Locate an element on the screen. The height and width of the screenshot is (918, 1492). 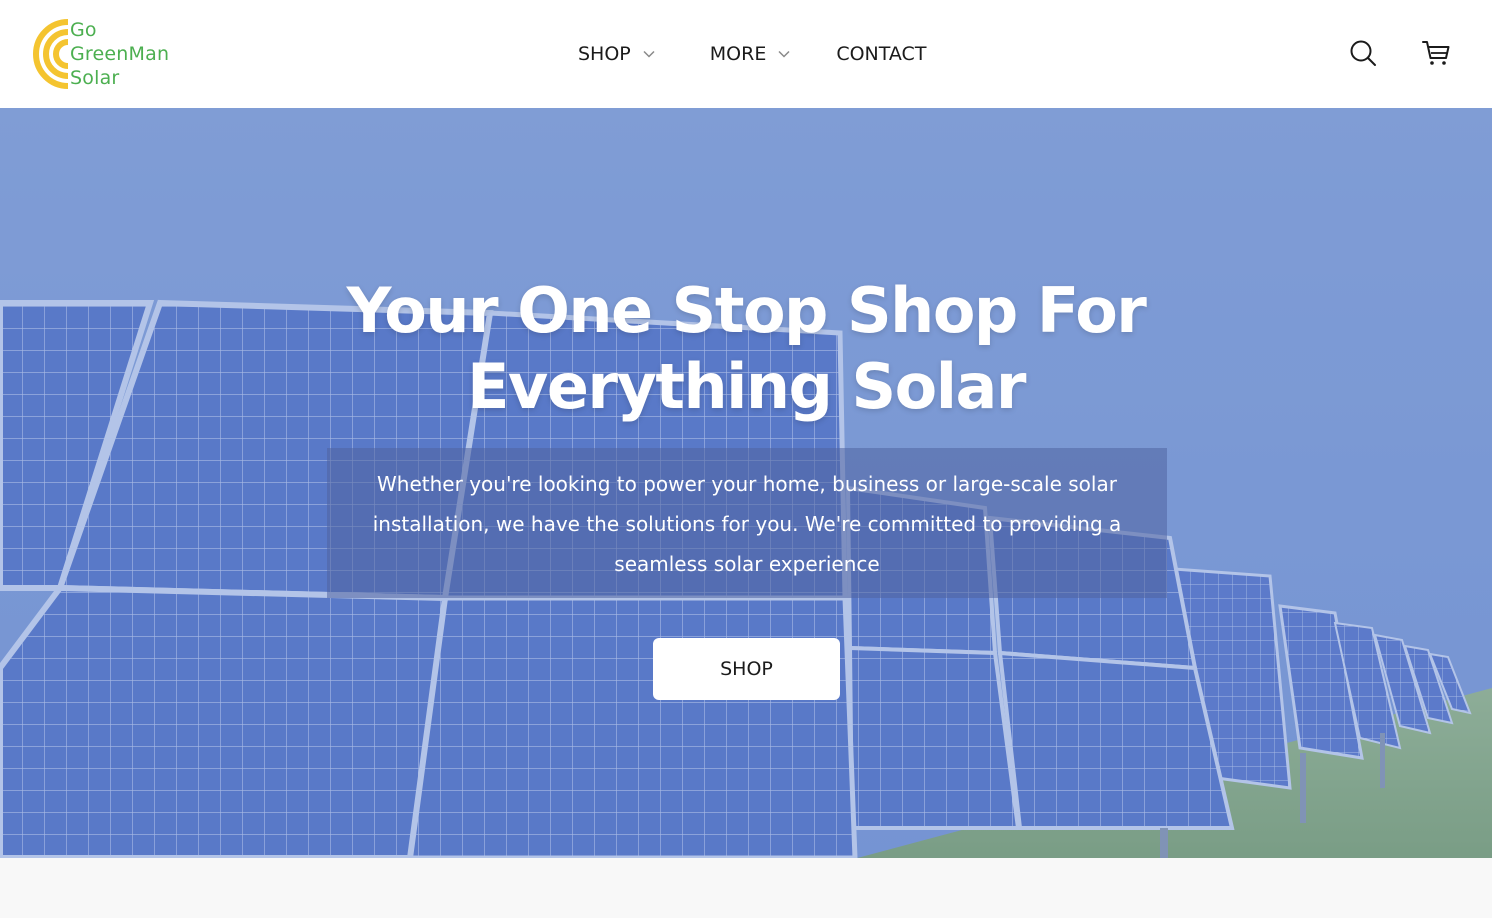
nav-item-label: SHOP is located at coordinates (604, 54).